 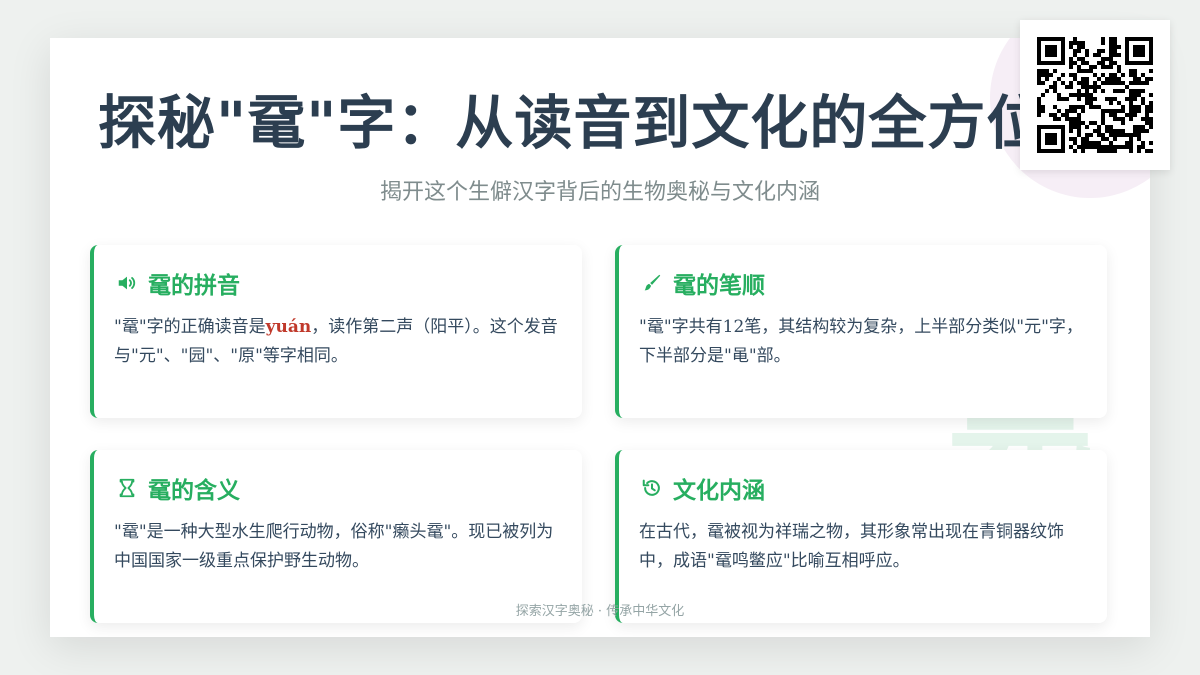 What do you see at coordinates (599, 192) in the screenshot?
I see `page-subtitle: 揭开这个生僻汉字背后的生物奥秘与文化内涵` at bounding box center [599, 192].